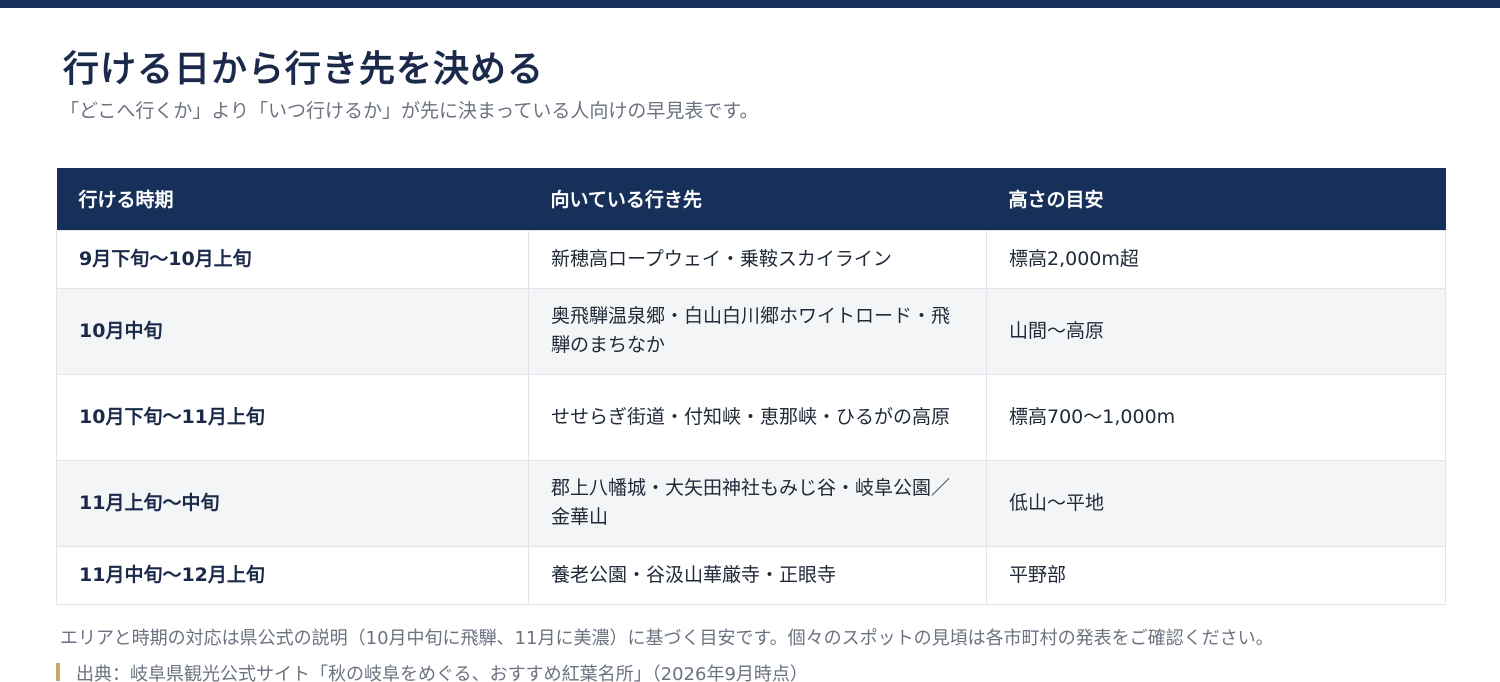 The height and width of the screenshot is (682, 1500). I want to click on cell-destination: 養老公園・谷汲山華厳寺・正眼寺, so click(757, 575).